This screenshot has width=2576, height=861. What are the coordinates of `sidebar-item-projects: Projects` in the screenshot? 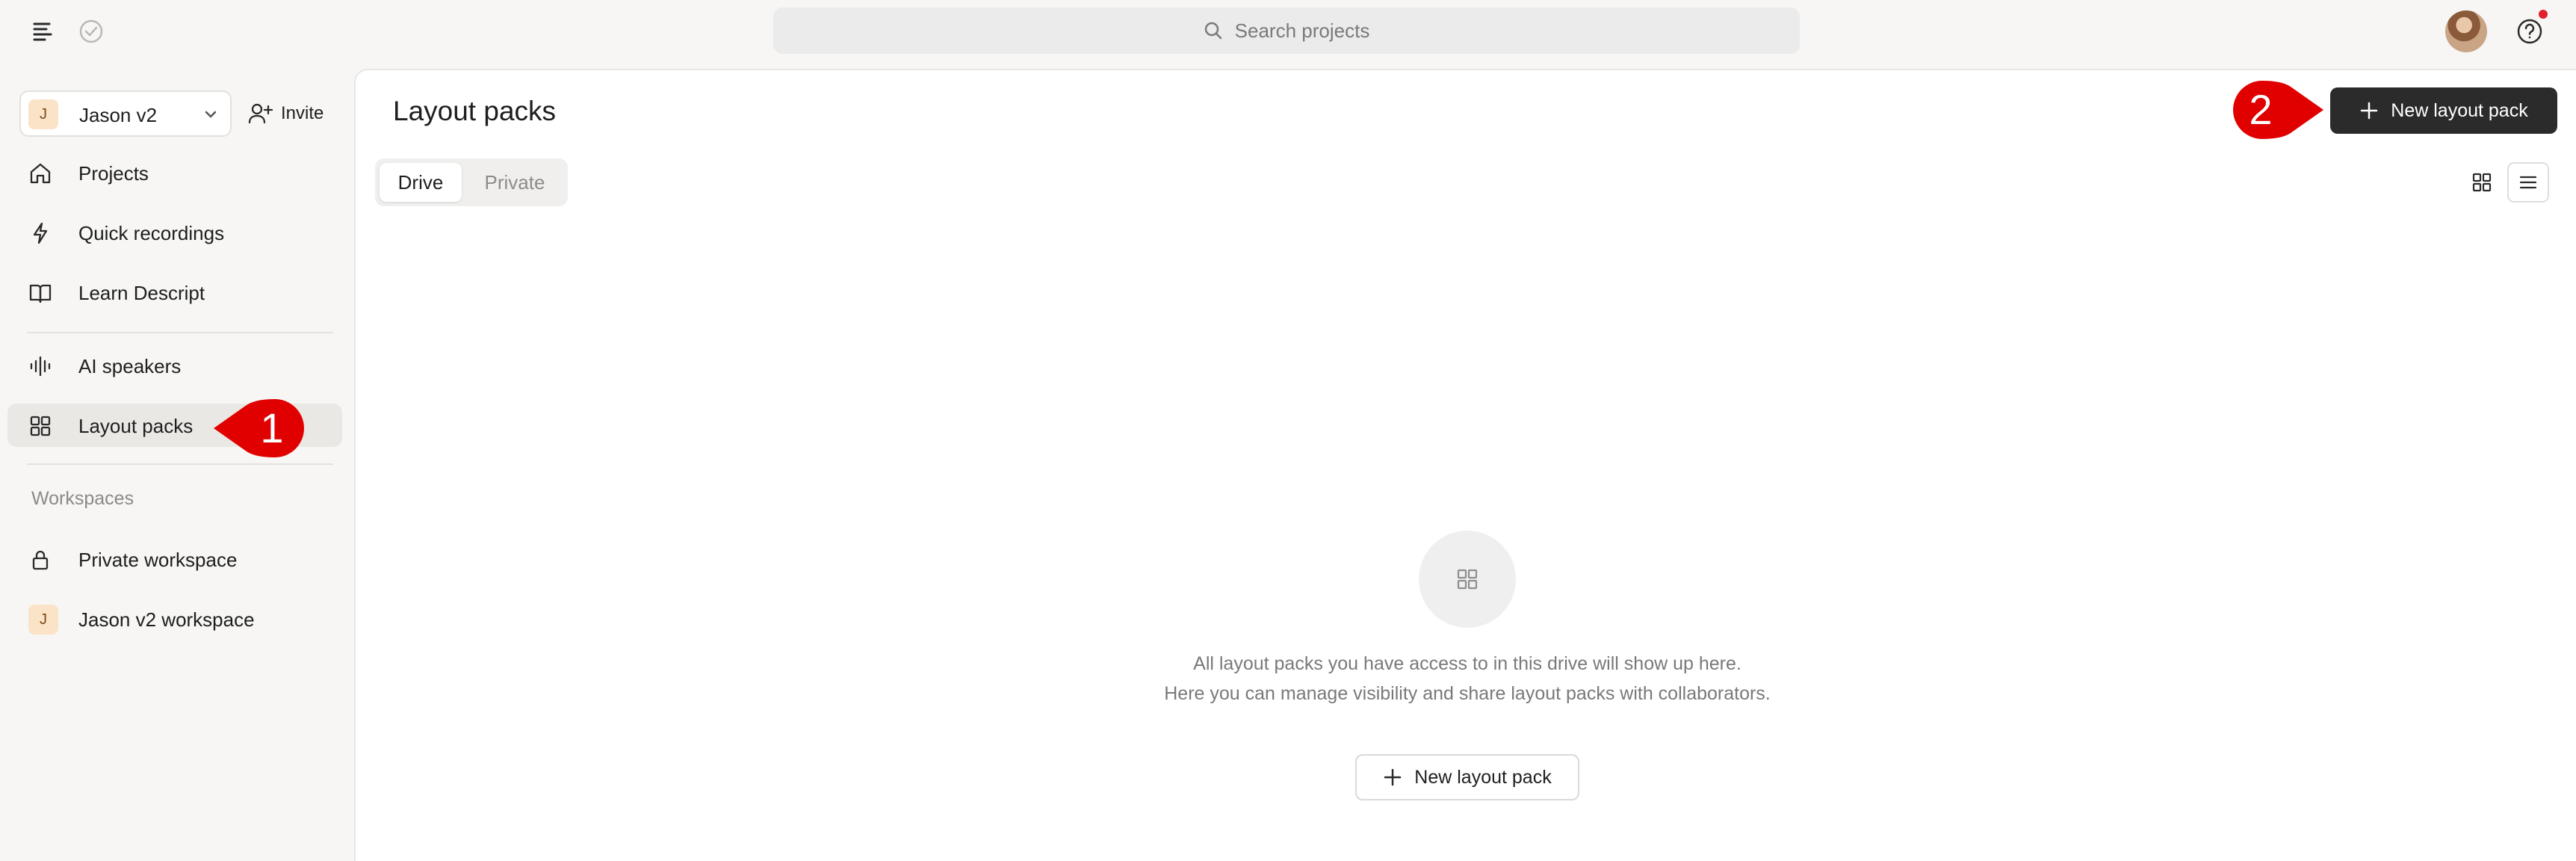 It's located at (174, 173).